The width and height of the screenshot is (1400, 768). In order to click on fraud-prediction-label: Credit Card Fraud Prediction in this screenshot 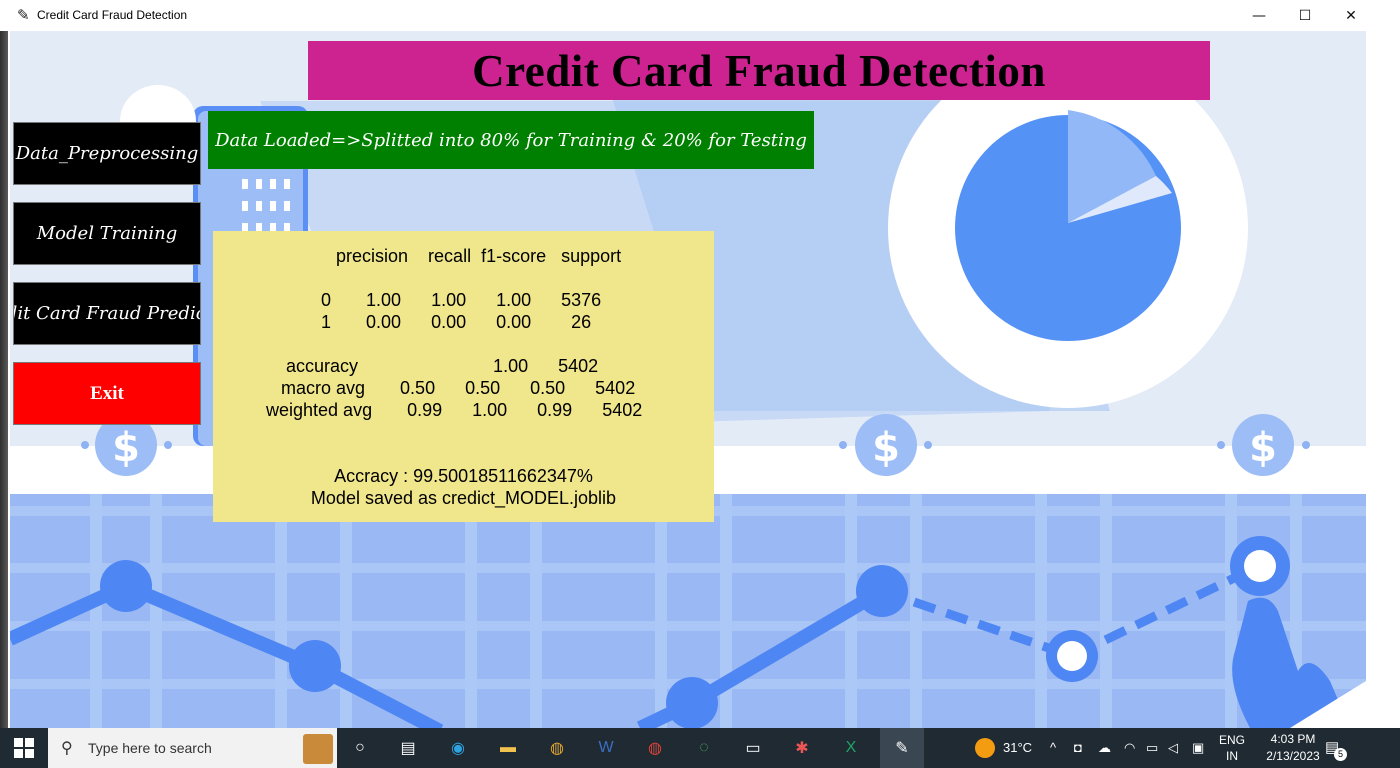, I will do `click(107, 313)`.